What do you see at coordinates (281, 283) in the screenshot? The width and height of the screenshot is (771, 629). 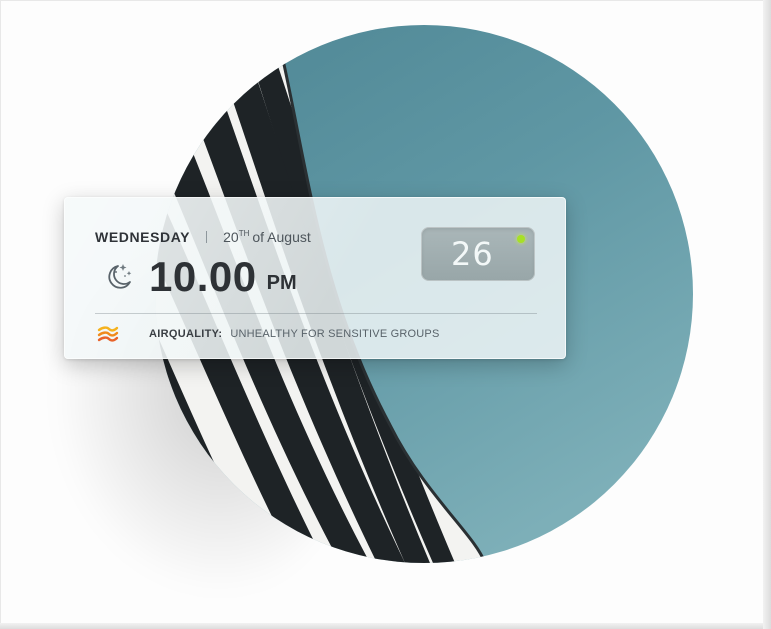 I see `meridiem-label: PM` at bounding box center [281, 283].